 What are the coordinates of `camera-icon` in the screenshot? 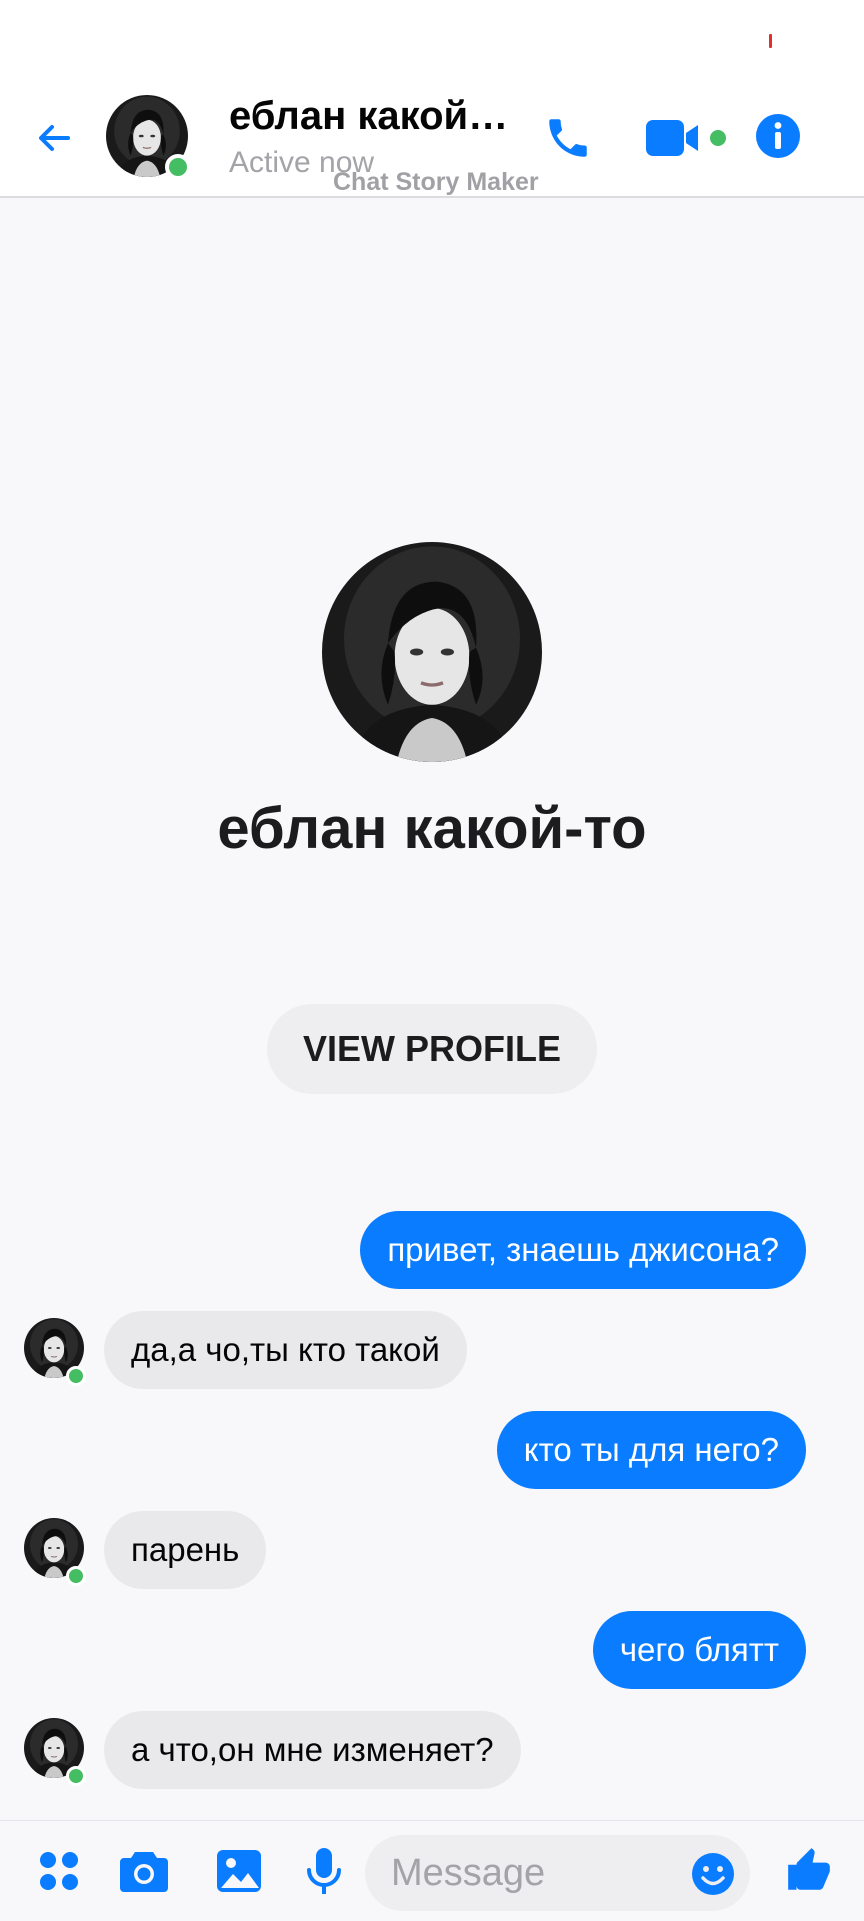 It's located at (144, 1872).